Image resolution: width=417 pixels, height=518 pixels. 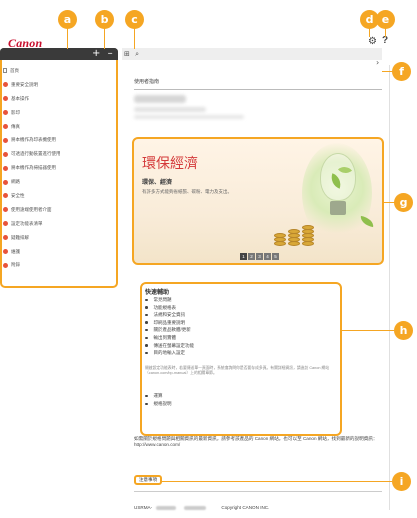 I want to click on banner-page-button: 4, so click(x=267, y=256).